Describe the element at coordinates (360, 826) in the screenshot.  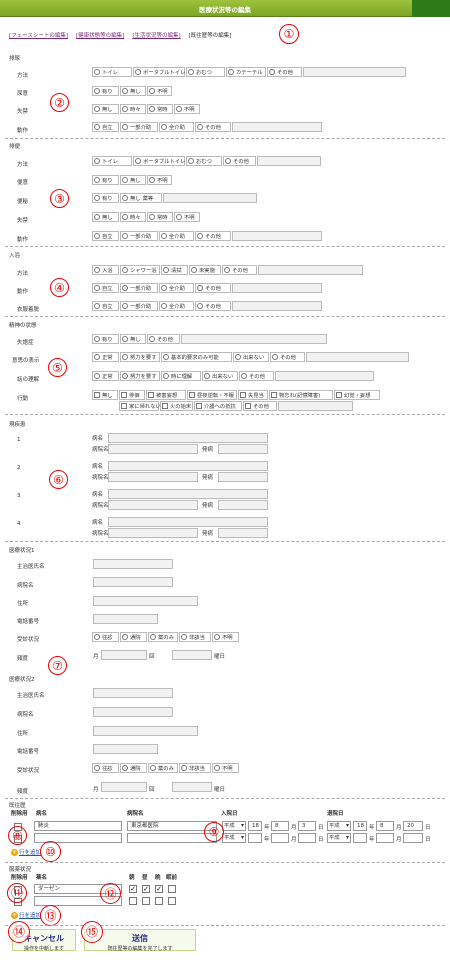
I see `history-row1-discharge-year-input: 18` at that location.